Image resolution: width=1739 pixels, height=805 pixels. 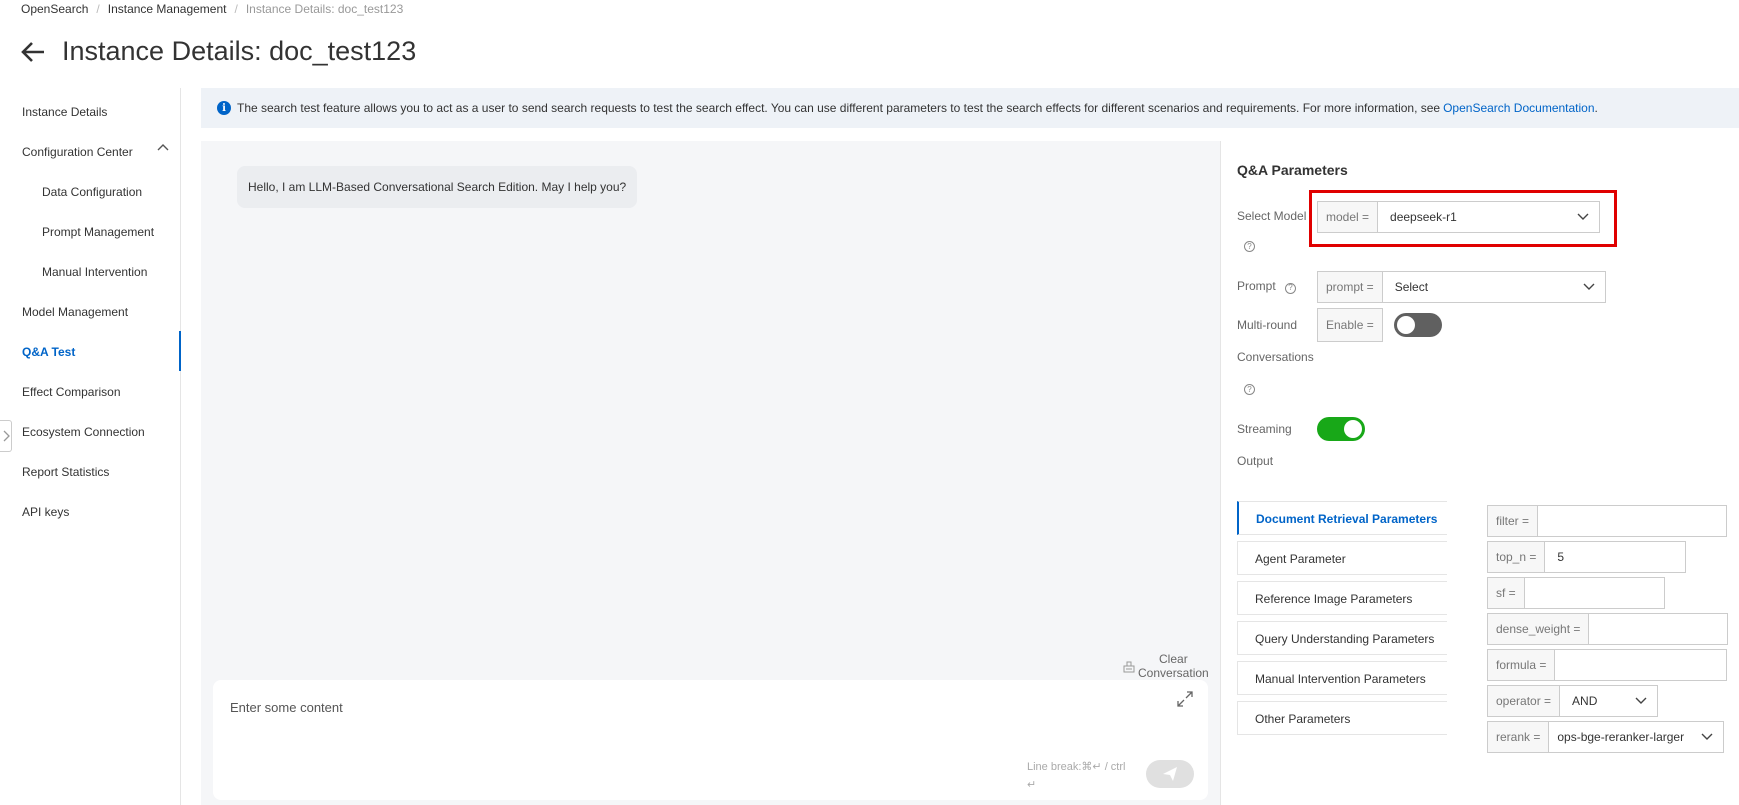 What do you see at coordinates (1275, 341) in the screenshot?
I see `multiround-label: Multi-round Conversations` at bounding box center [1275, 341].